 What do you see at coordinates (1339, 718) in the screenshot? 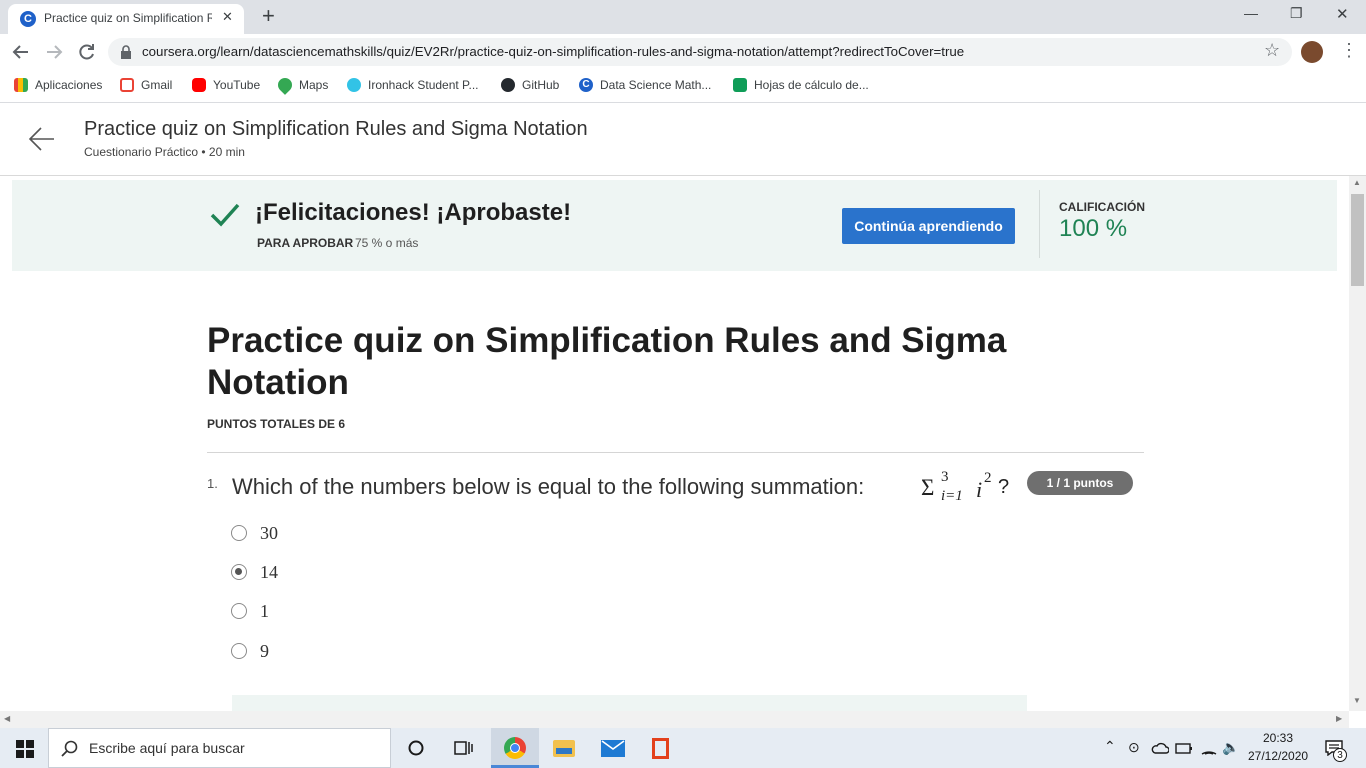
I see `scroll-right-arrow-icon: ▶` at bounding box center [1339, 718].